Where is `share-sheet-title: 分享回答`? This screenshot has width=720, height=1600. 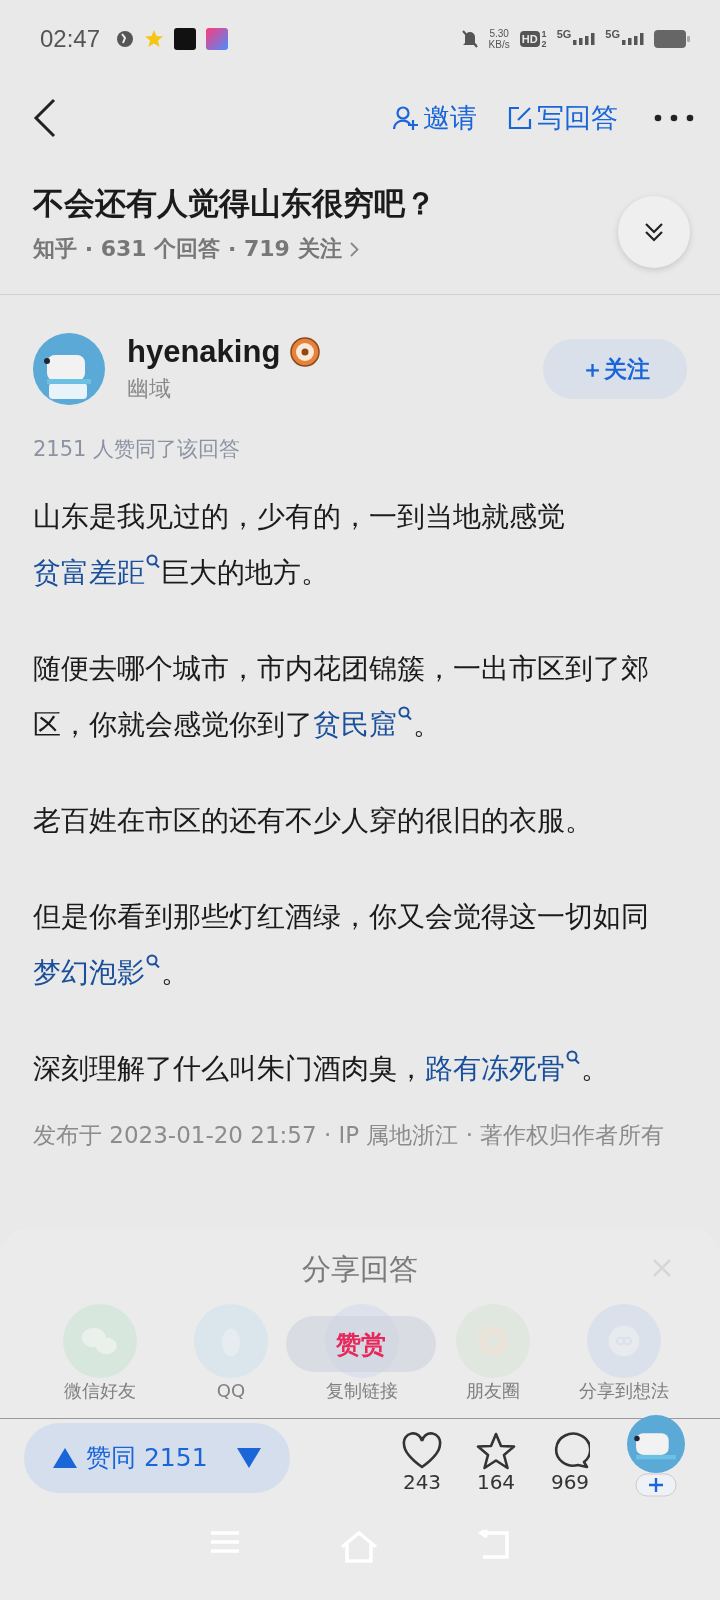 share-sheet-title: 分享回答 is located at coordinates (360, 1269).